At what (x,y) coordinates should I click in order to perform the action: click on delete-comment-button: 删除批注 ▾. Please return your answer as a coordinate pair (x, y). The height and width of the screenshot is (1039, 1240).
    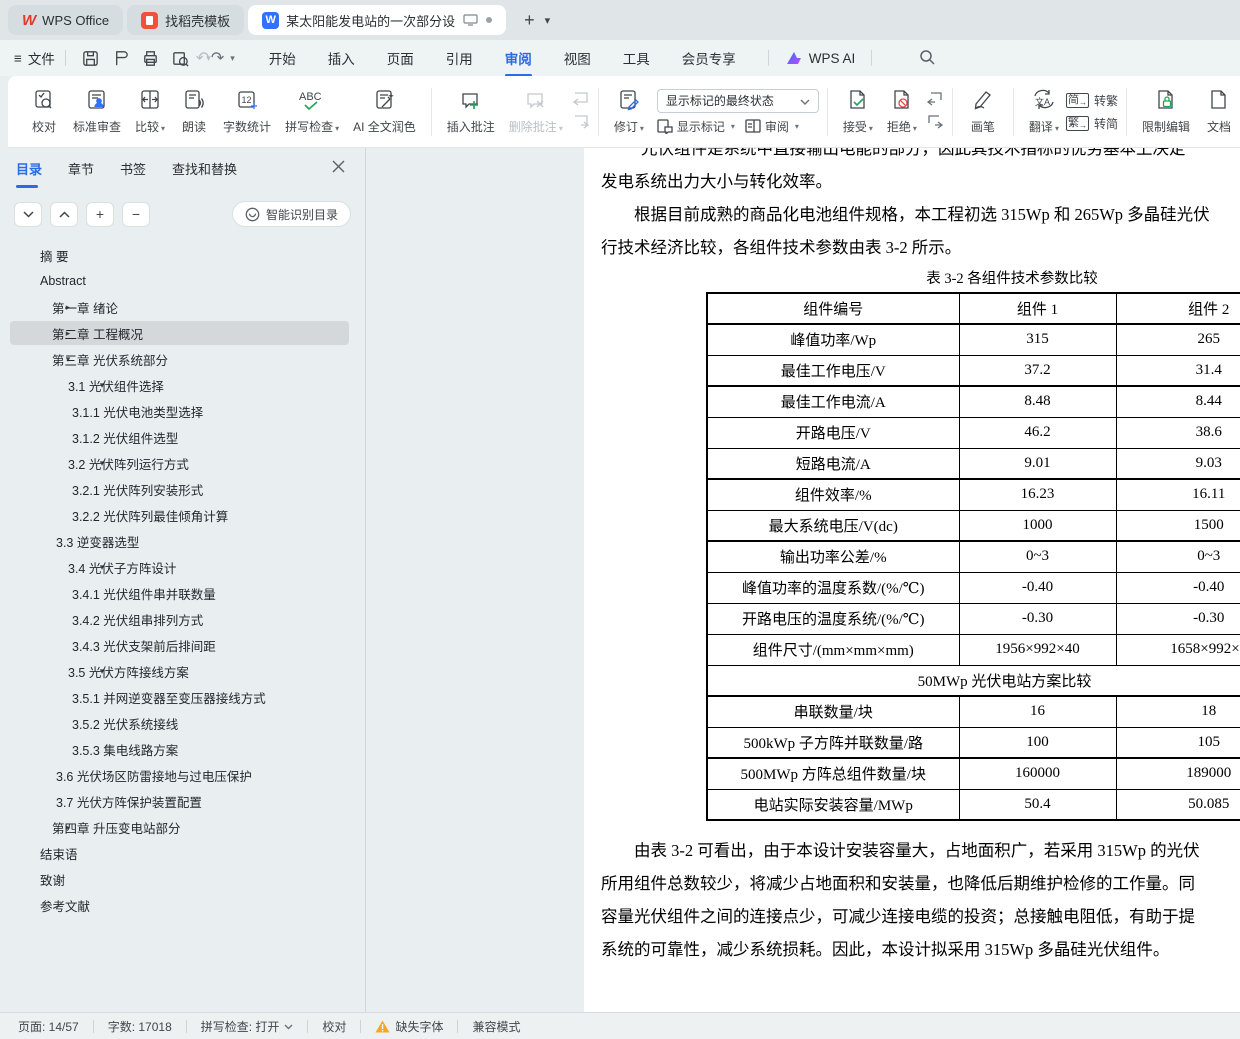
    Looking at the image, I should click on (536, 111).